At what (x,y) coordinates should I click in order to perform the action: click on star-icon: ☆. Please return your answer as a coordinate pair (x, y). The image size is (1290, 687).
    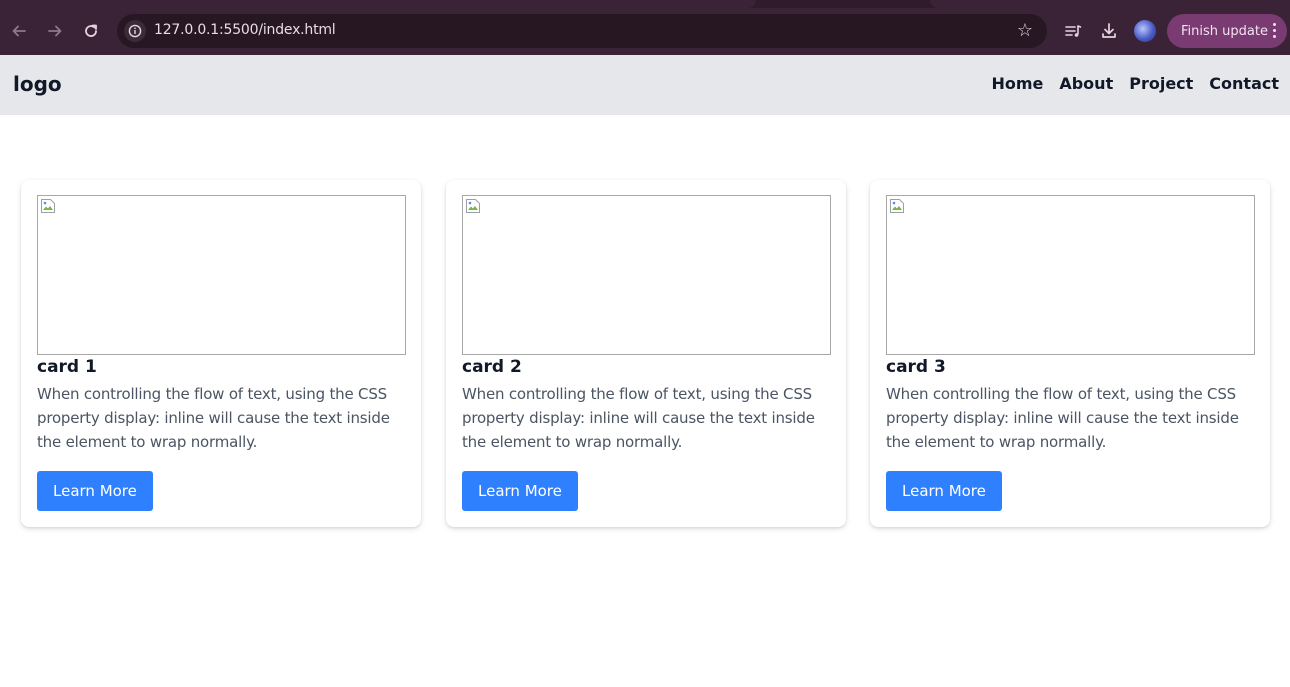
    Looking at the image, I should click on (1025, 31).